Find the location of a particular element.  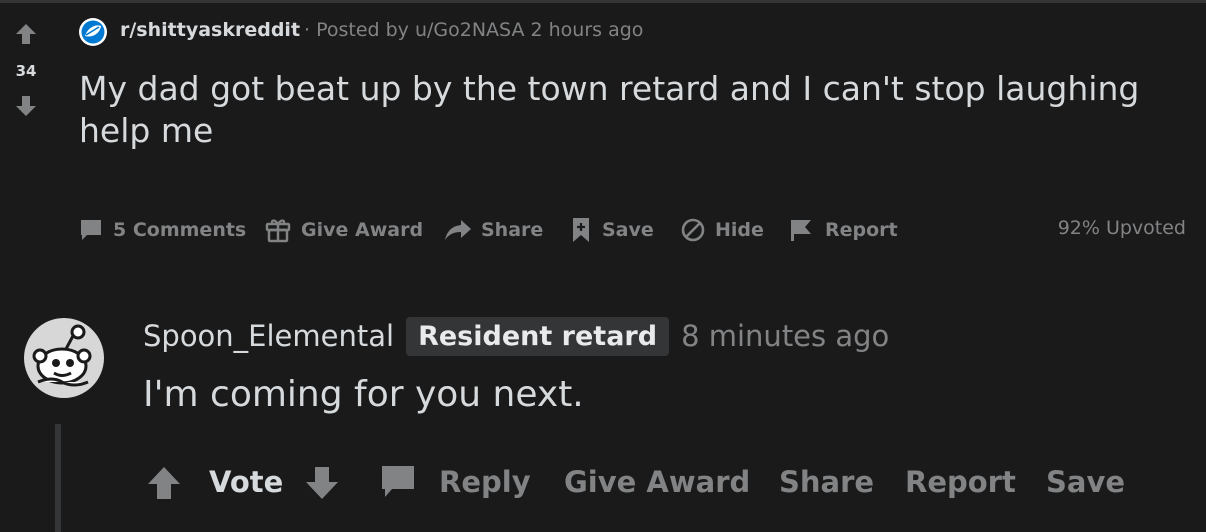

hide-button: Hide is located at coordinates (722, 230).